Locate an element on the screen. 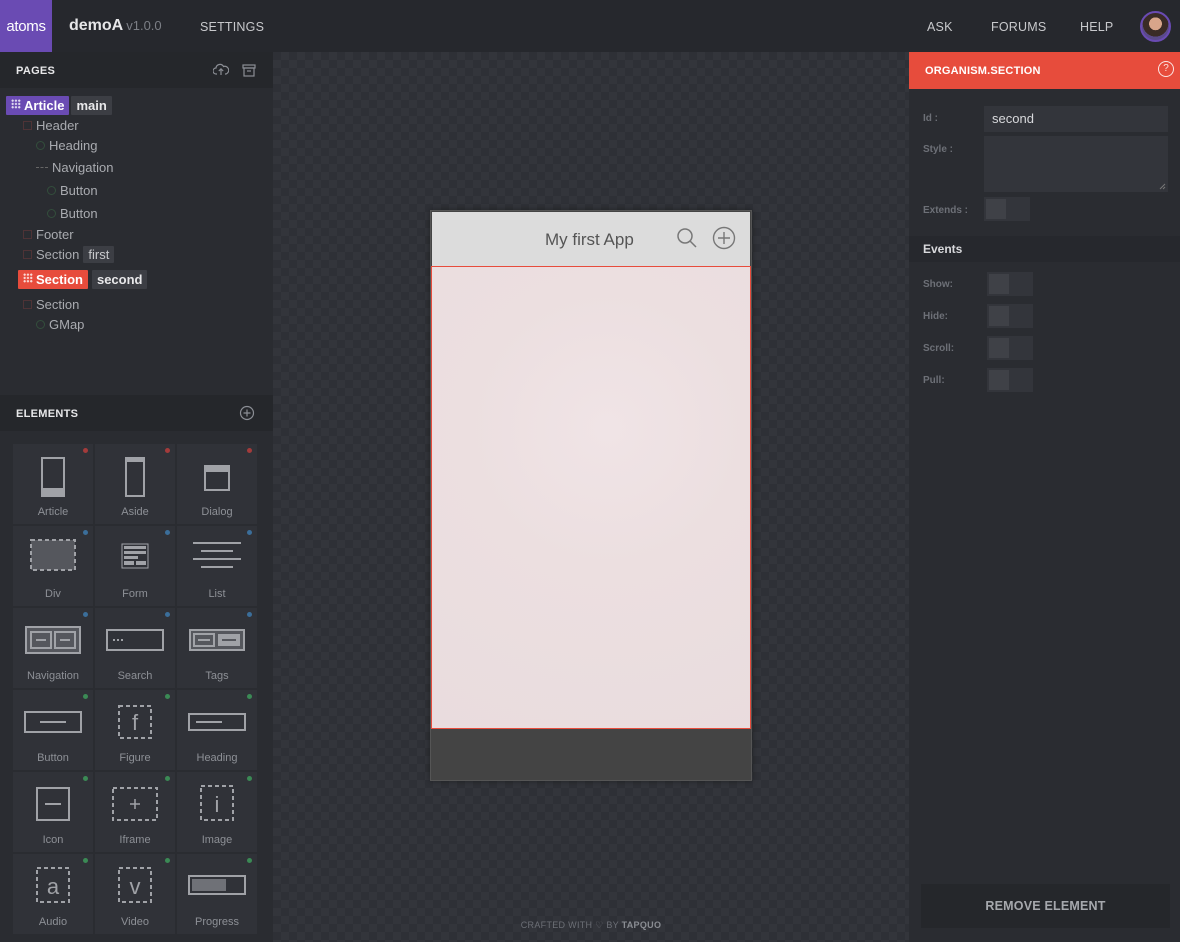  phone-section-selected is located at coordinates (591, 497).